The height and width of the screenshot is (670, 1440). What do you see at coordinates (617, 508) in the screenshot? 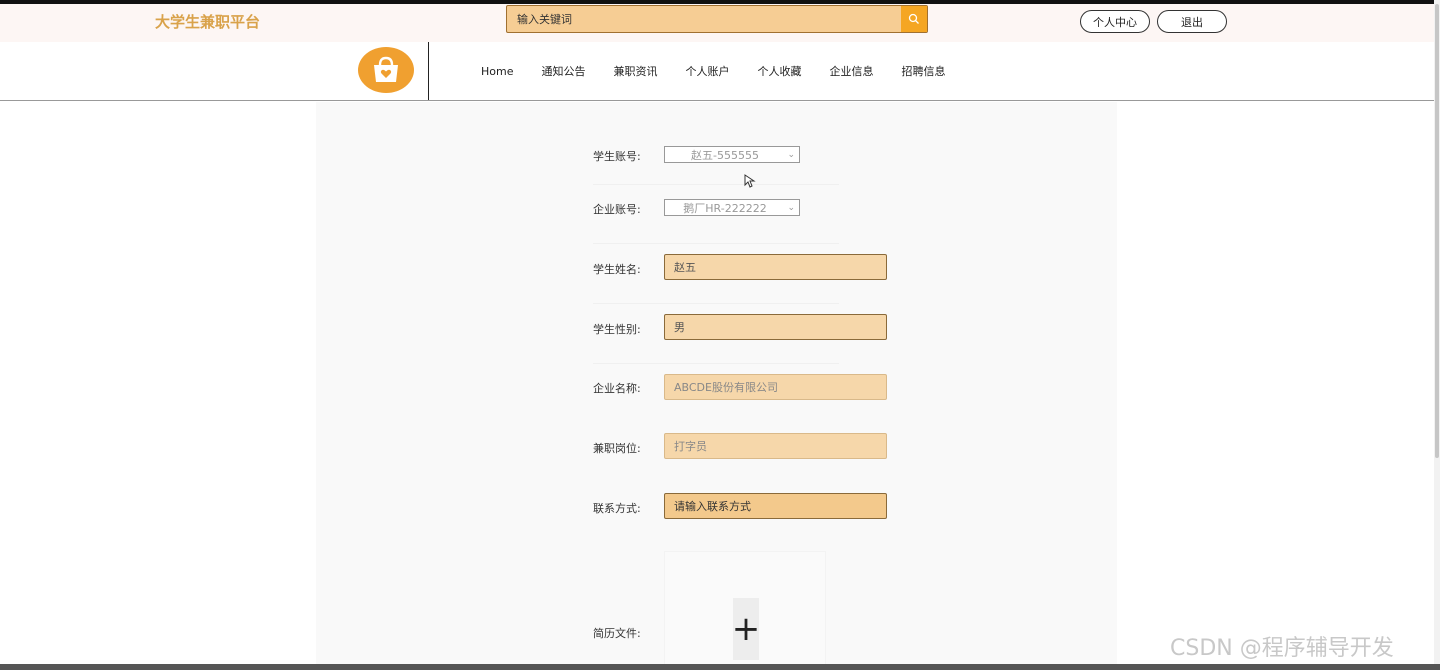
I see `contact-label: 联系方式:` at bounding box center [617, 508].